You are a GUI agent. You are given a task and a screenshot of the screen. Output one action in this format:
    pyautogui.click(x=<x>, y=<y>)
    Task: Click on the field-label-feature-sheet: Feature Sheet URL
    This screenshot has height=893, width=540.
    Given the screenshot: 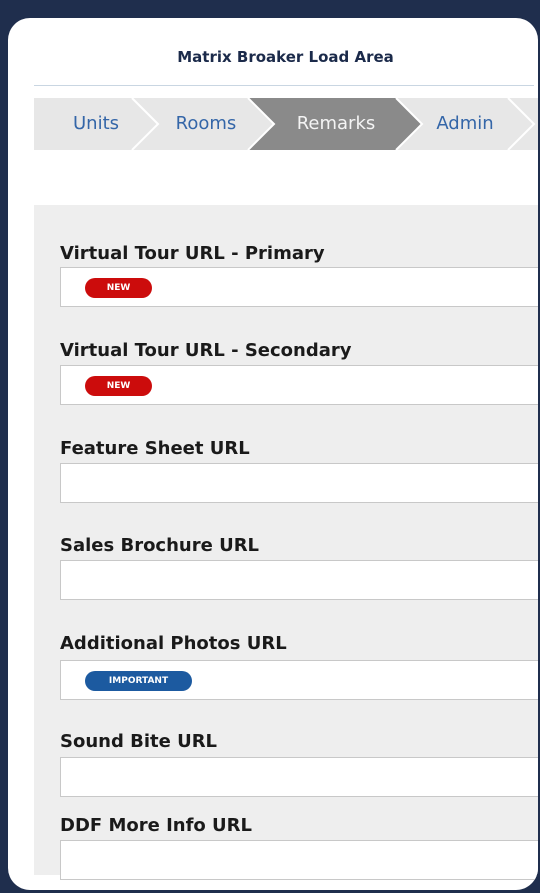 What is the action you would take?
    pyautogui.click(x=155, y=448)
    